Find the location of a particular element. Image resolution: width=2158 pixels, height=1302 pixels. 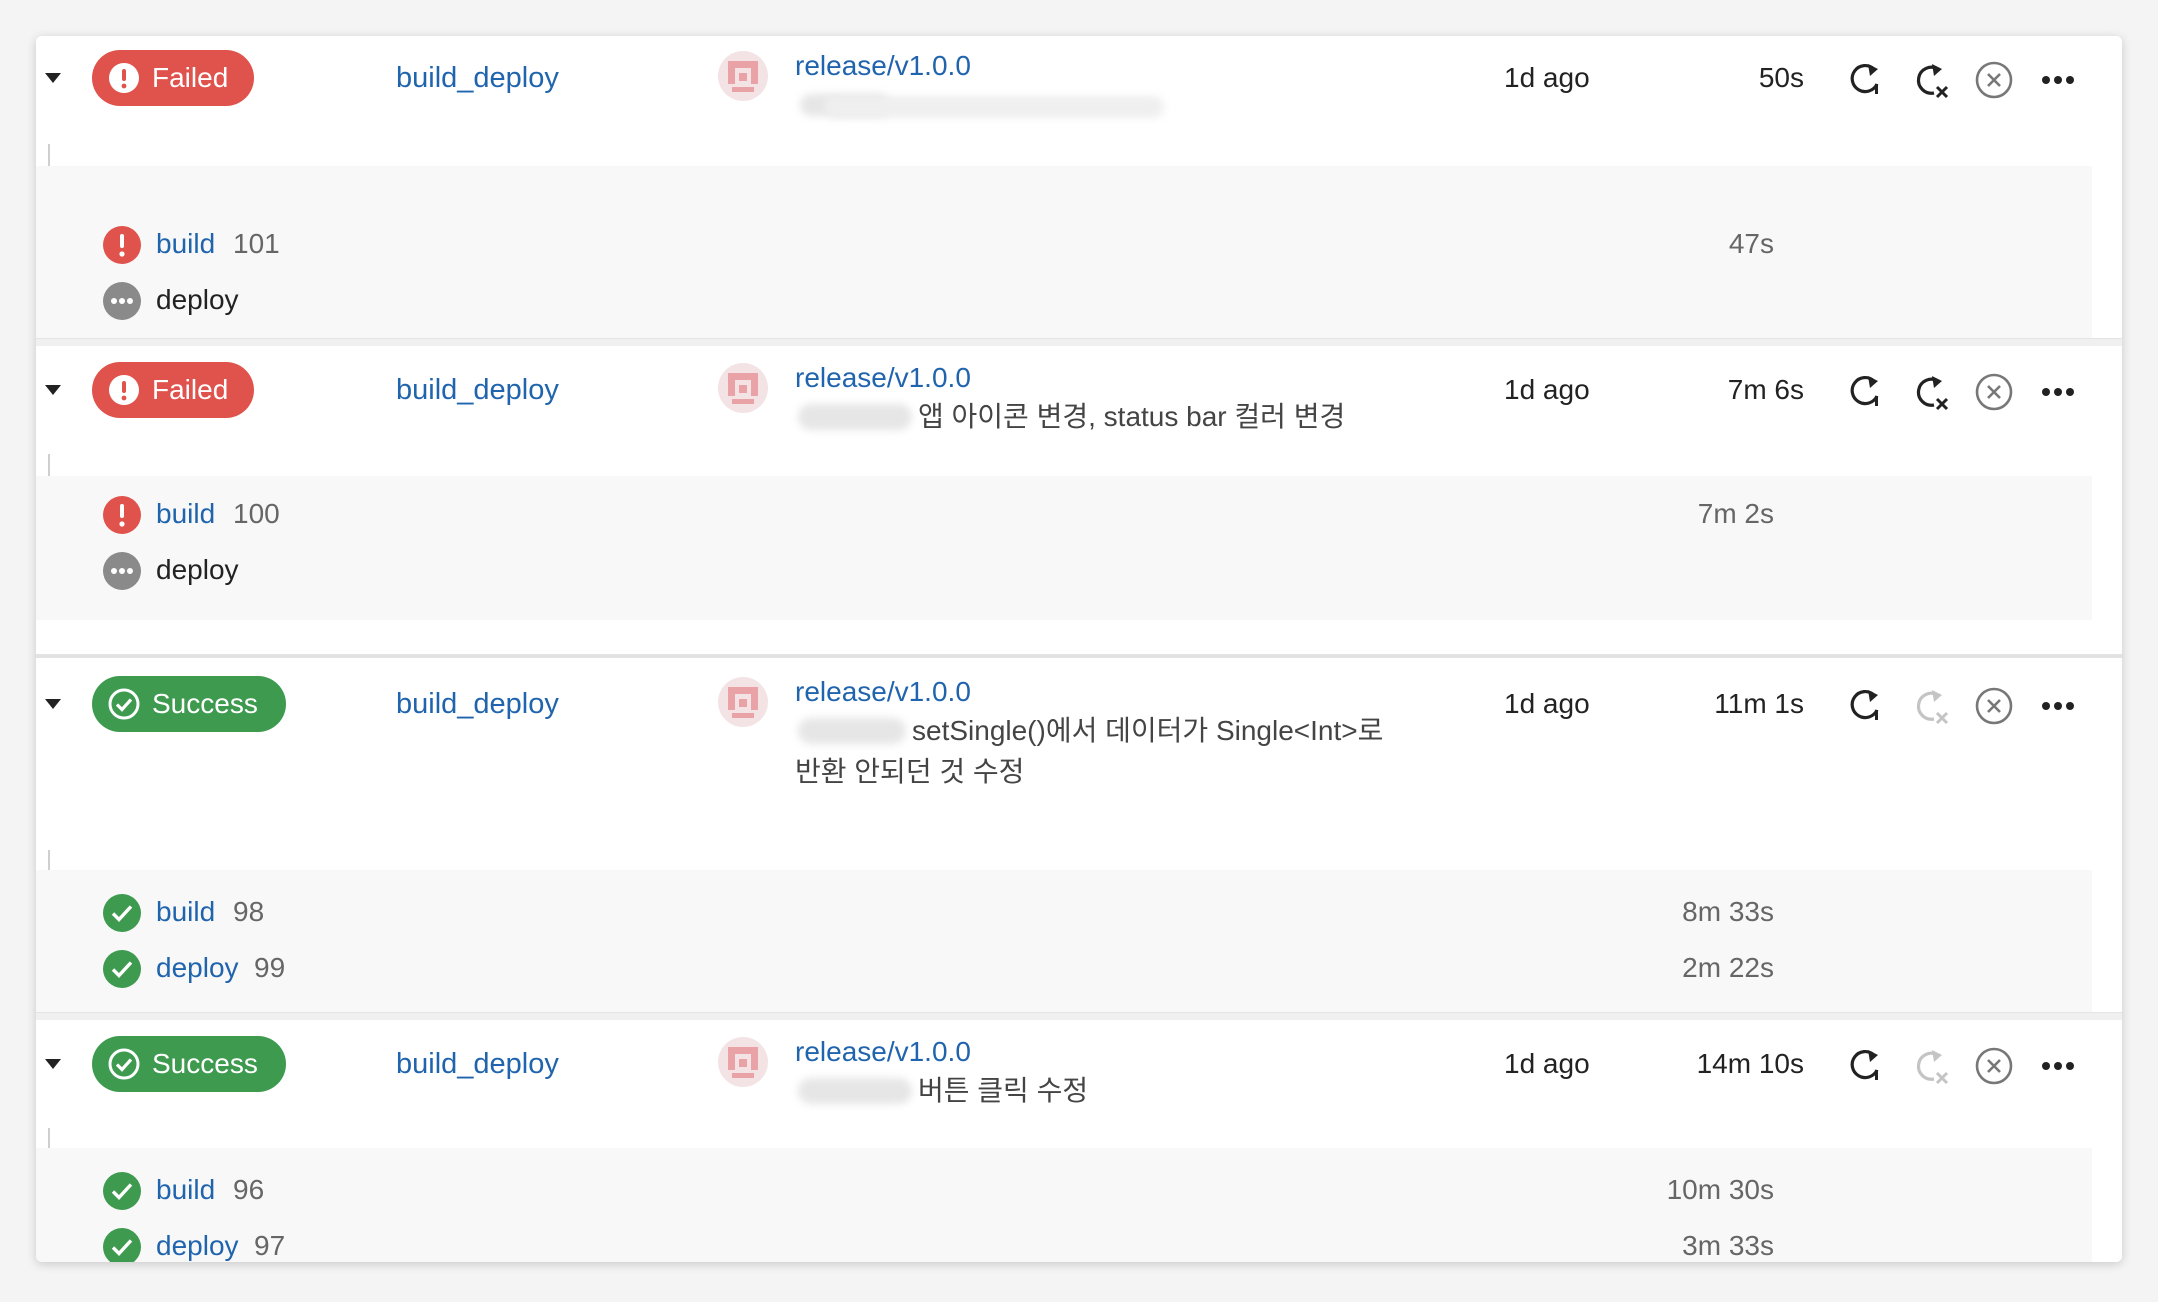

job-number: 97 is located at coordinates (270, 1245).